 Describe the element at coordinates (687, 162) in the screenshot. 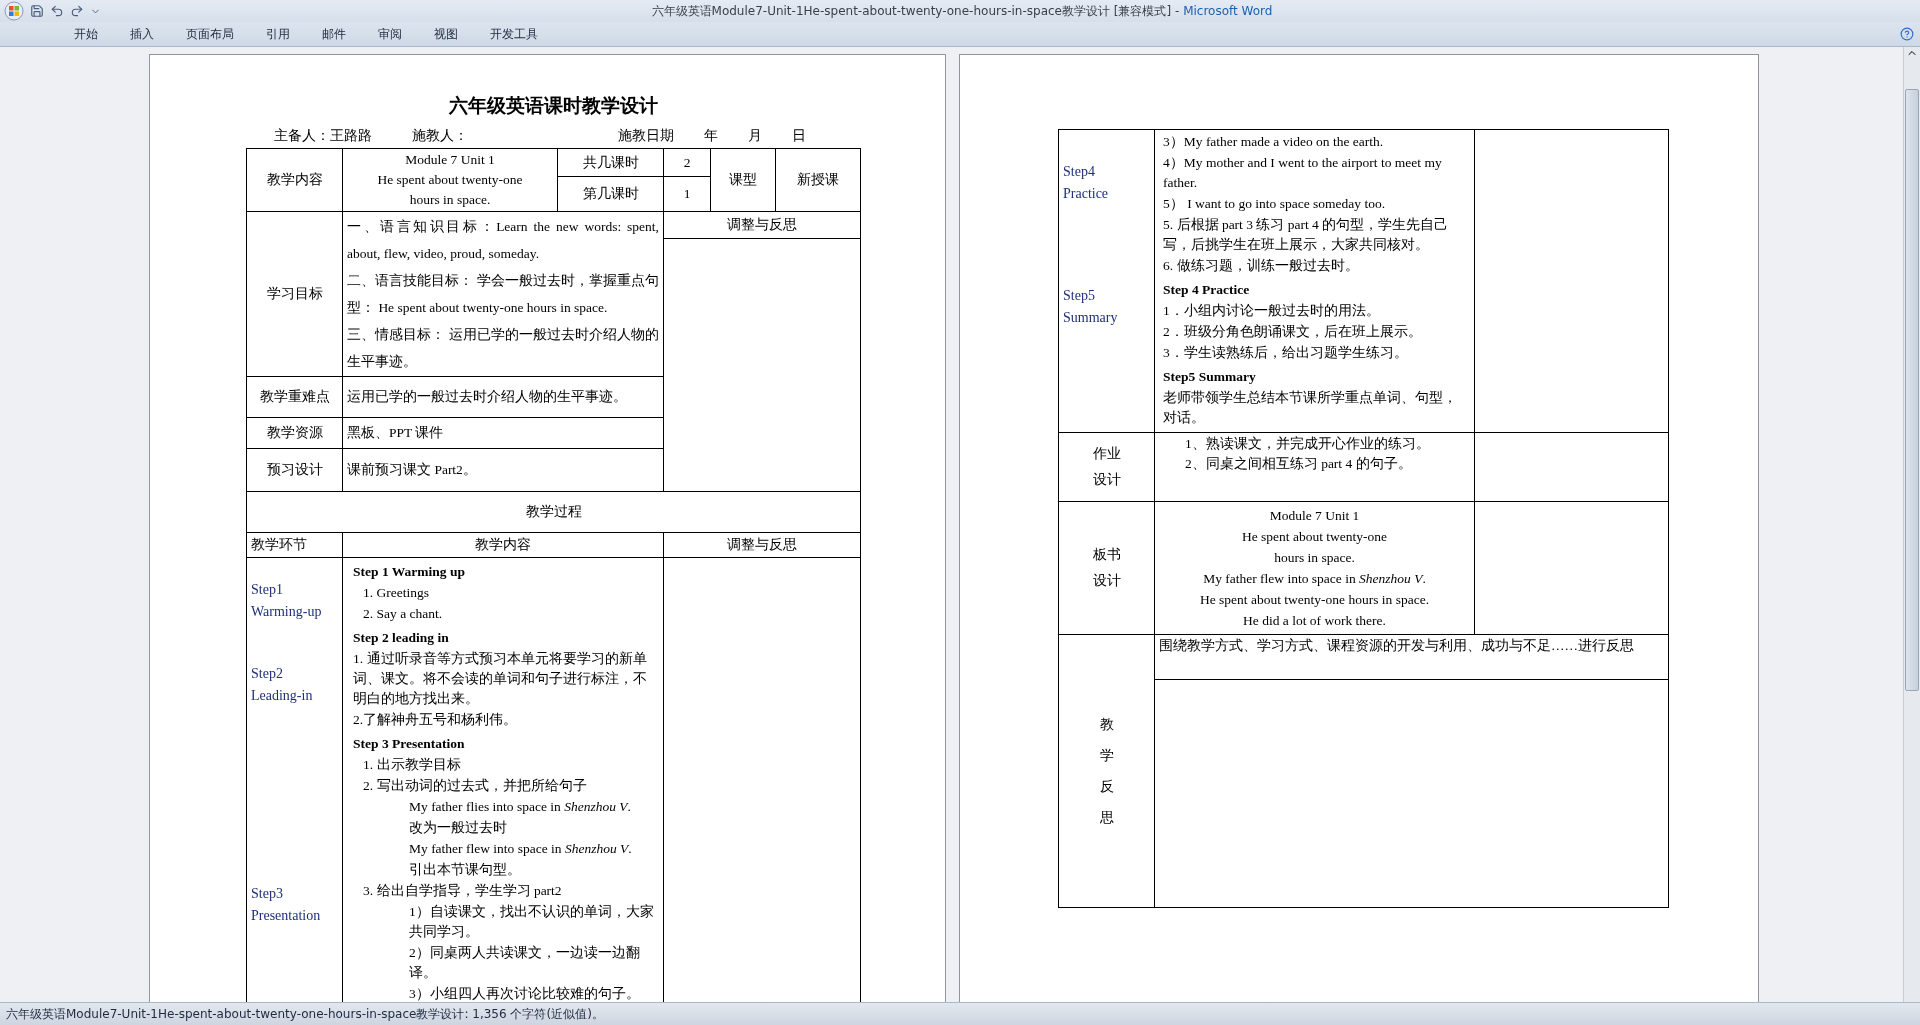

I see `cell-value: 2` at that location.